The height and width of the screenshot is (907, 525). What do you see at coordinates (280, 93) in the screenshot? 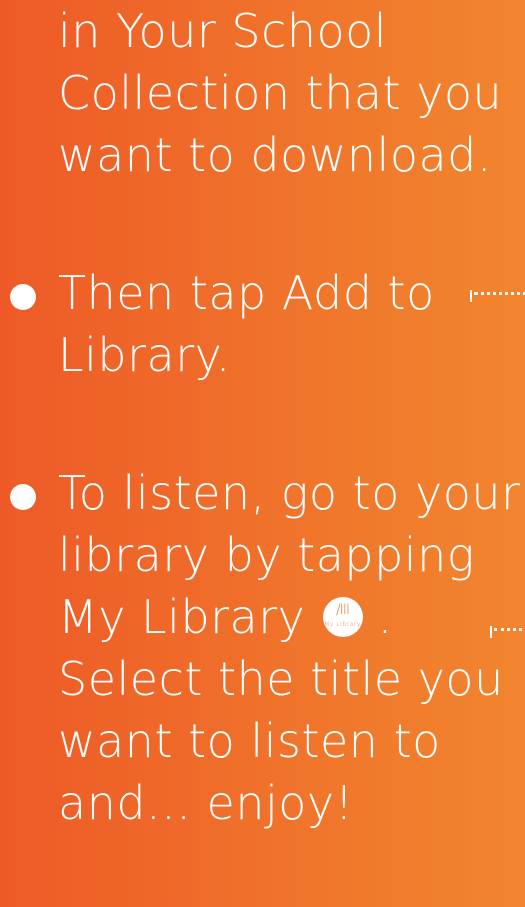
I see `instruction-line-2: Collection that you` at bounding box center [280, 93].